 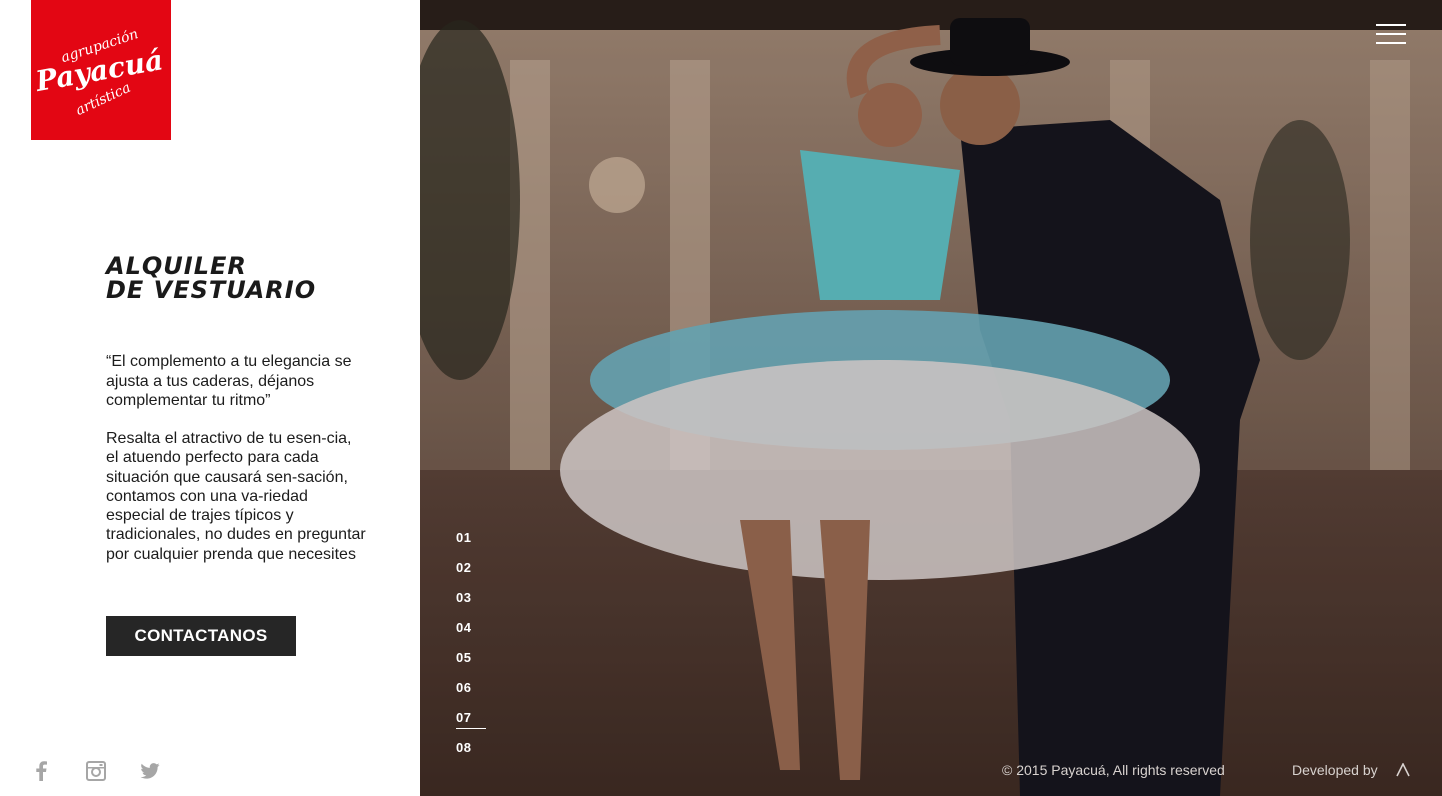 What do you see at coordinates (476, 543) in the screenshot?
I see `slide-nav-item: 01` at bounding box center [476, 543].